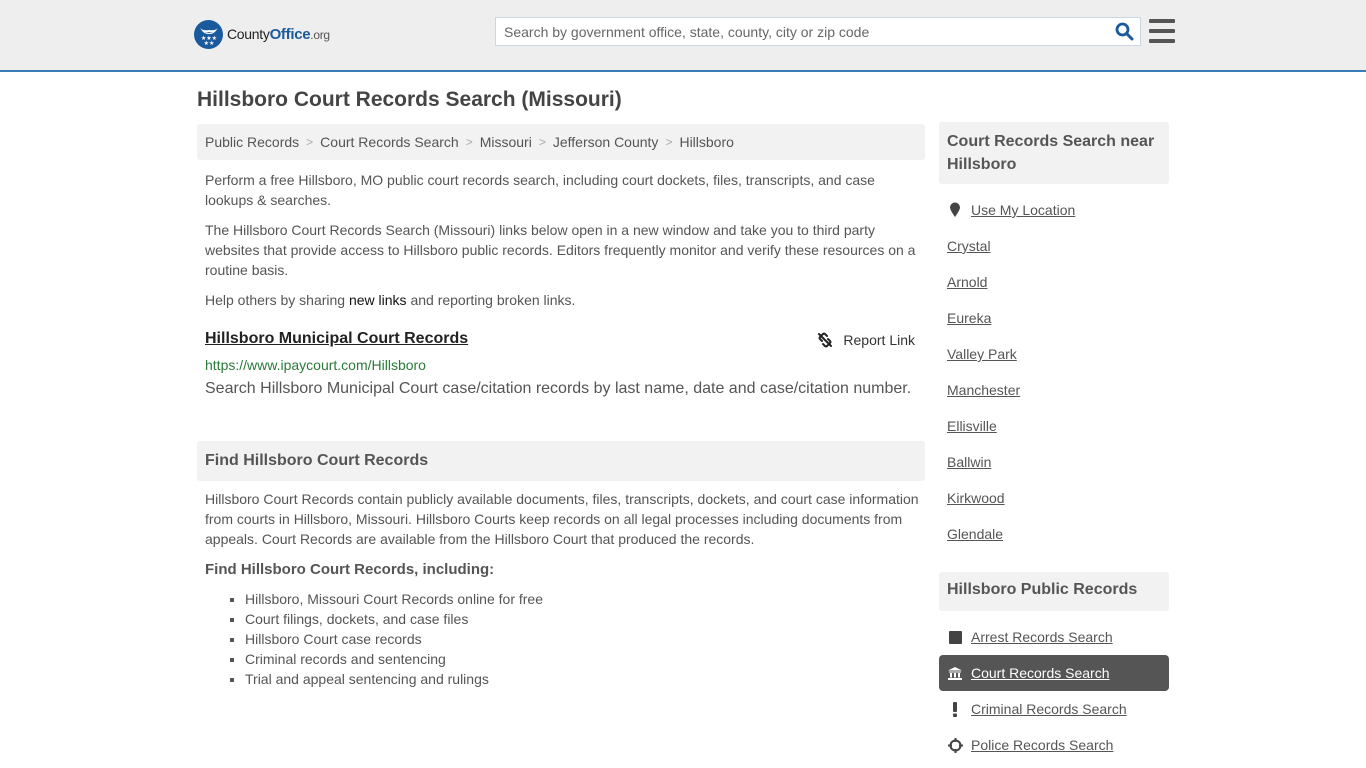  I want to click on list-item: Hillsboro Court case records, so click(394, 639).